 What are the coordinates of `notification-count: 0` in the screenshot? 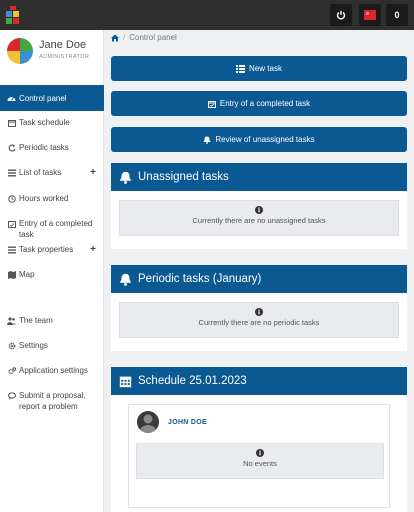 It's located at (397, 15).